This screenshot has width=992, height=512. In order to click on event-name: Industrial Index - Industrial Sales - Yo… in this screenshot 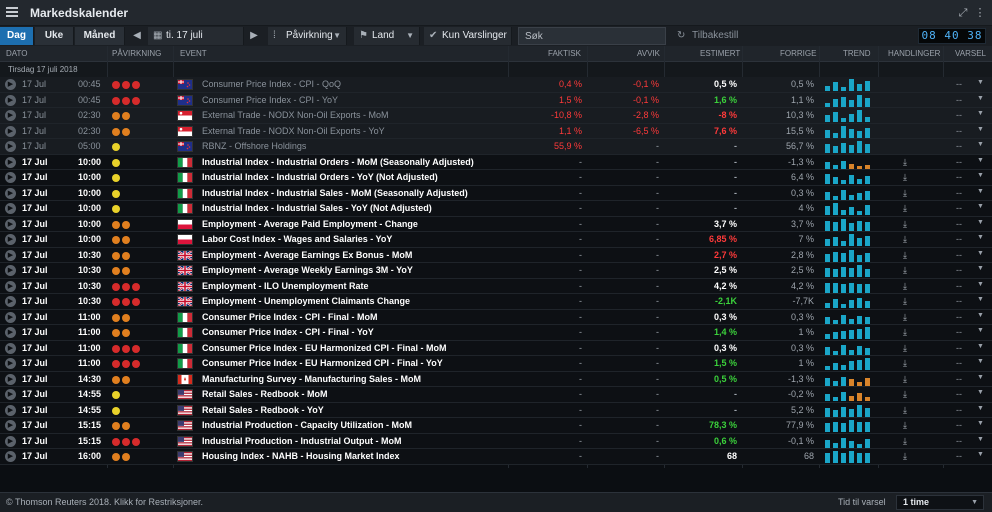, I will do `click(317, 208)`.